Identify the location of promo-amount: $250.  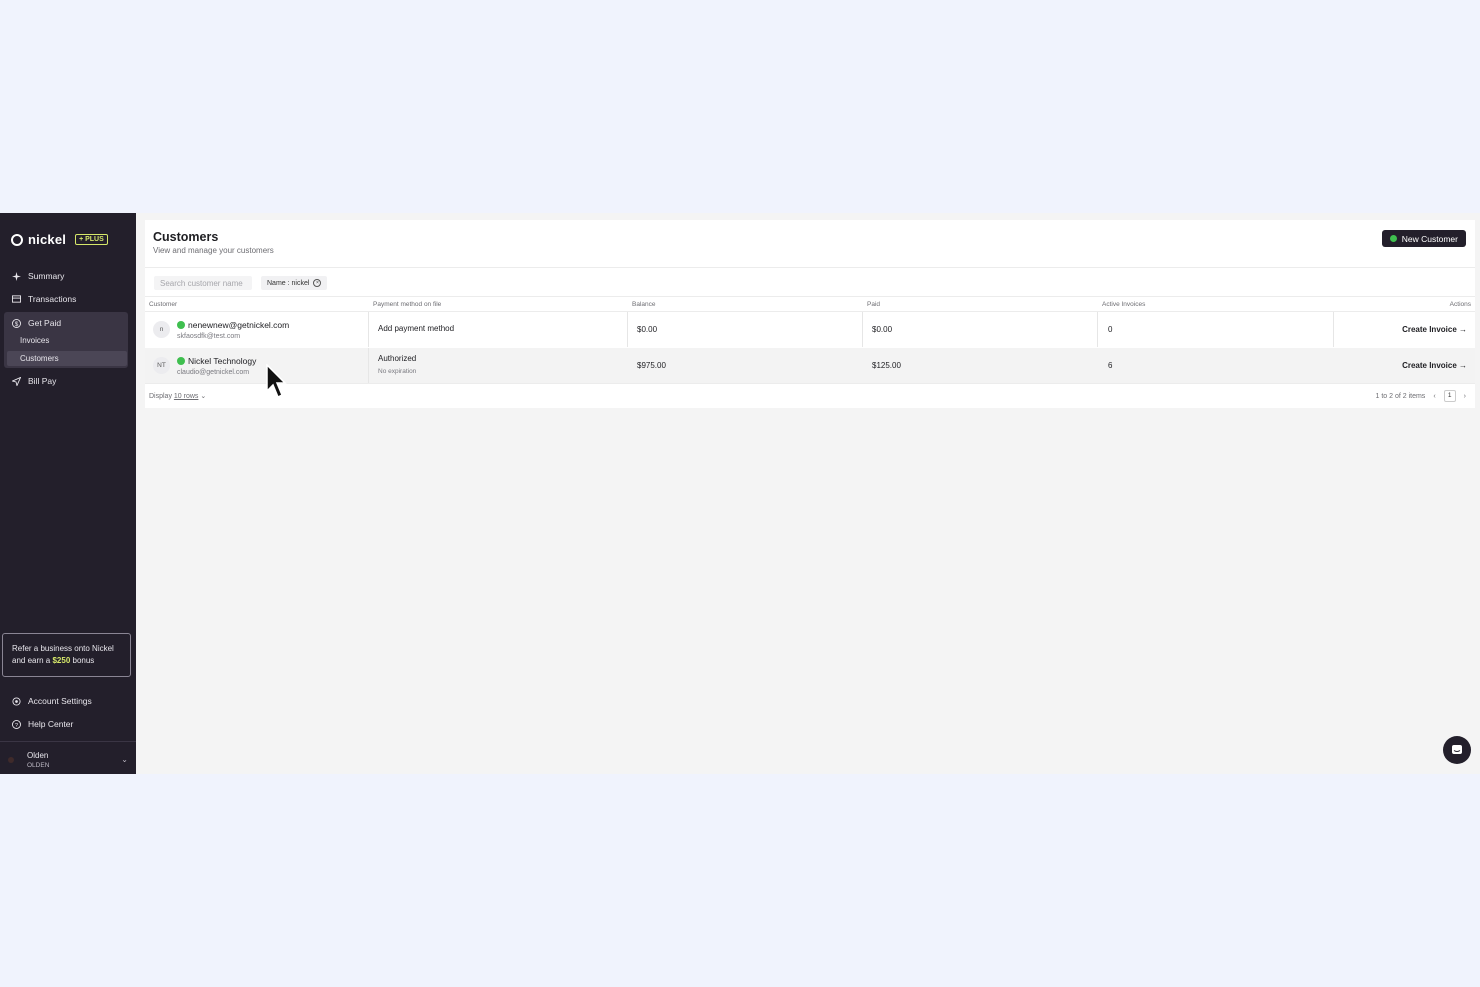
(61, 660).